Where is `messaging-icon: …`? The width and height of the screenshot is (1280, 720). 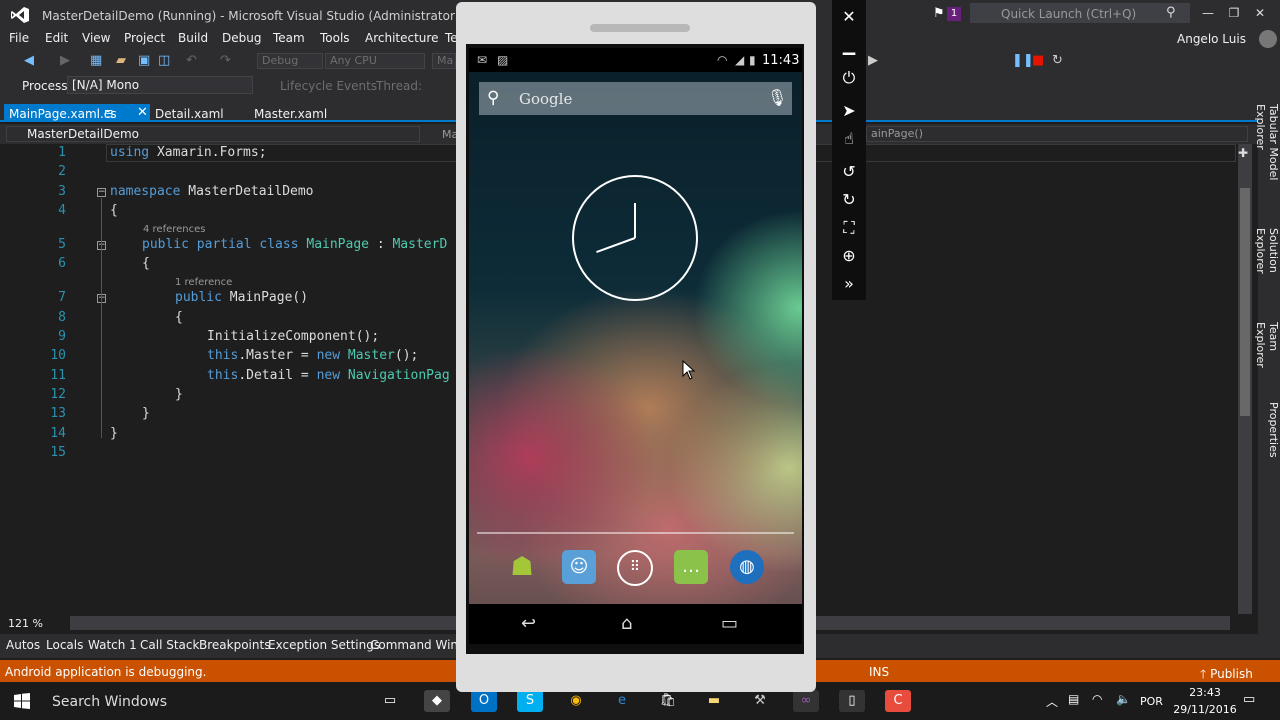 messaging-icon: … is located at coordinates (691, 567).